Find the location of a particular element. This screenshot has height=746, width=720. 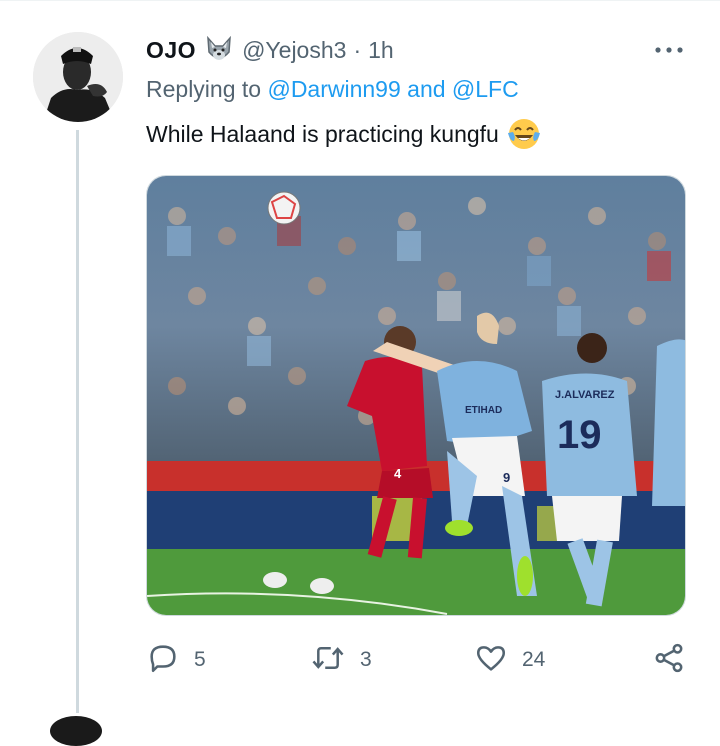

tweet-text: While Halaand is practicing kungfu is located at coordinates (343, 134).